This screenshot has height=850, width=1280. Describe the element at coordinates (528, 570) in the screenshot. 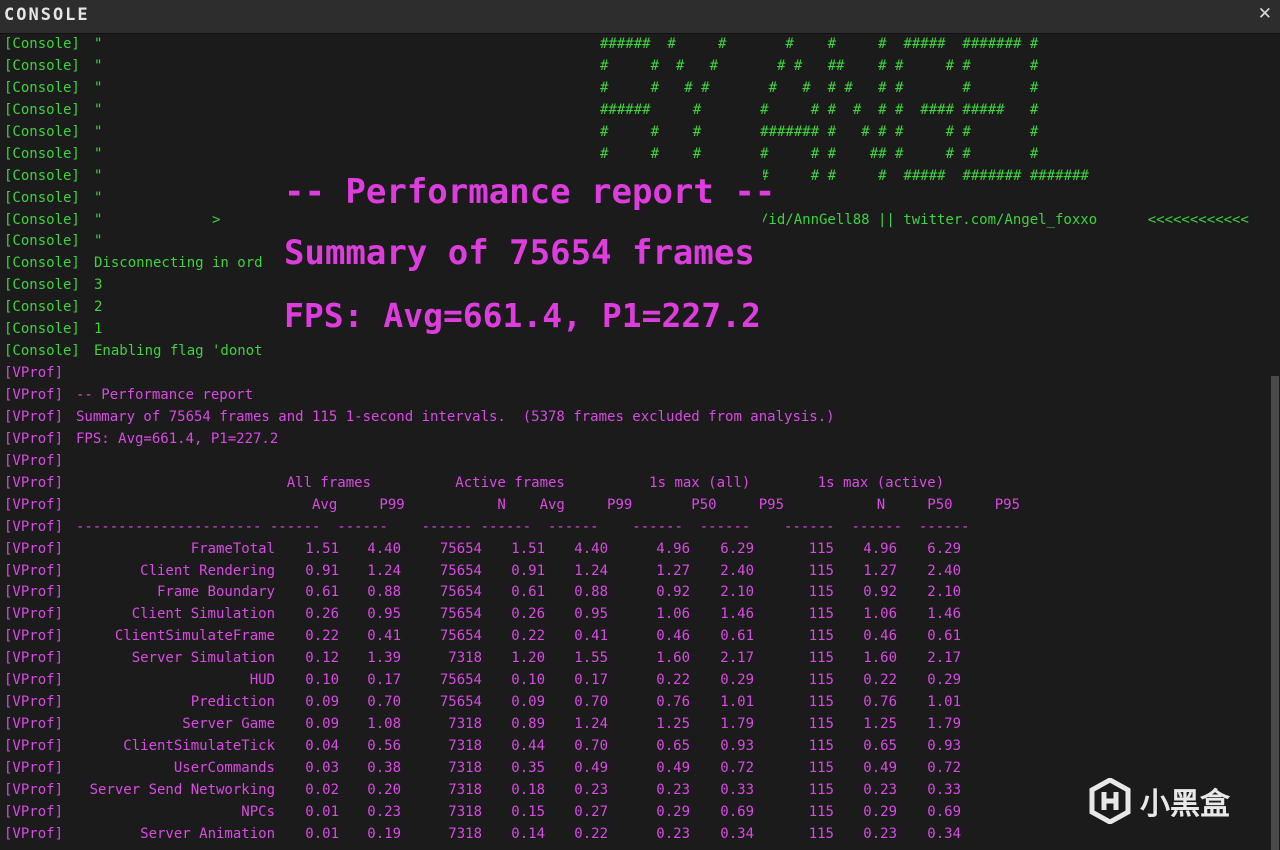

I see `cell-aavg: 0.91` at that location.